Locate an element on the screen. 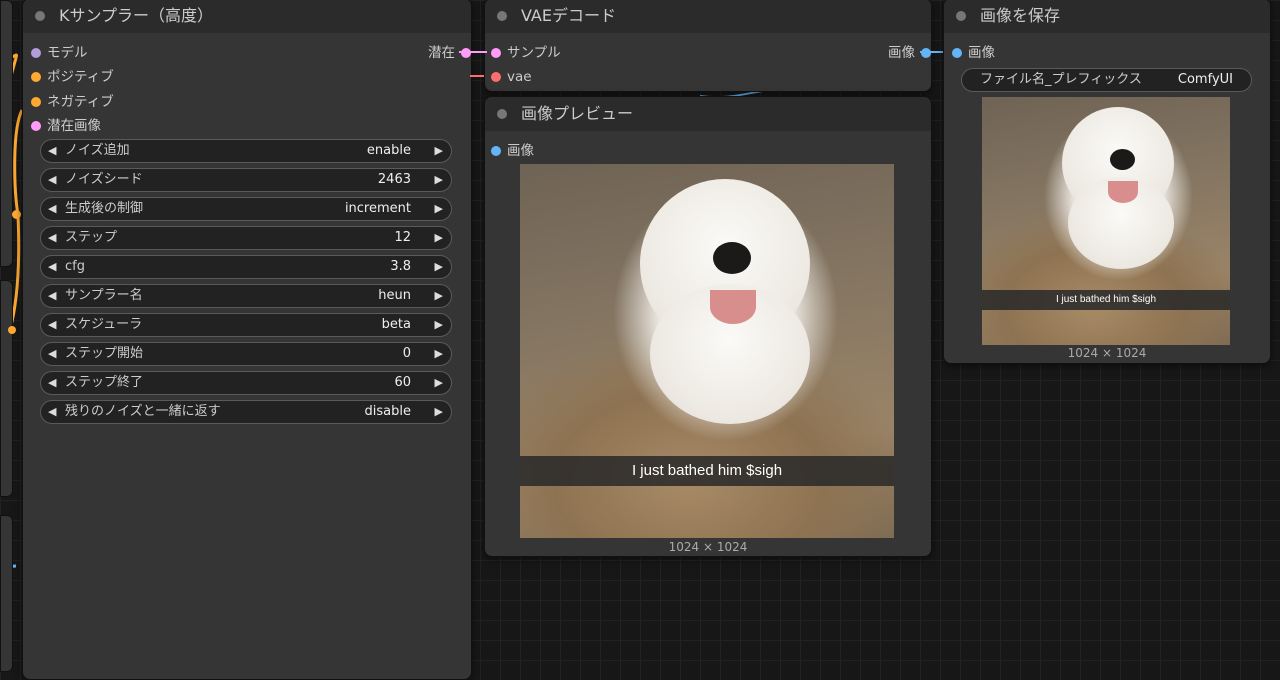 Image resolution: width=1280 pixels, height=680 pixels. samples-slot-dot is located at coordinates (496, 53).